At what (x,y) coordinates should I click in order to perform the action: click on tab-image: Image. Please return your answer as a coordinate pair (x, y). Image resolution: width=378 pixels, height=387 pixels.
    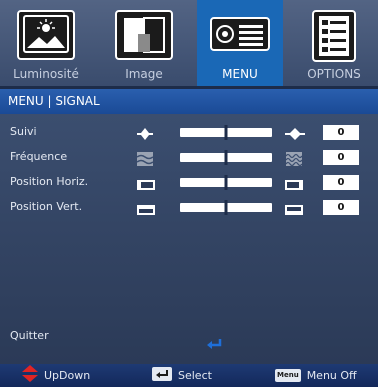
    Looking at the image, I should click on (144, 43).